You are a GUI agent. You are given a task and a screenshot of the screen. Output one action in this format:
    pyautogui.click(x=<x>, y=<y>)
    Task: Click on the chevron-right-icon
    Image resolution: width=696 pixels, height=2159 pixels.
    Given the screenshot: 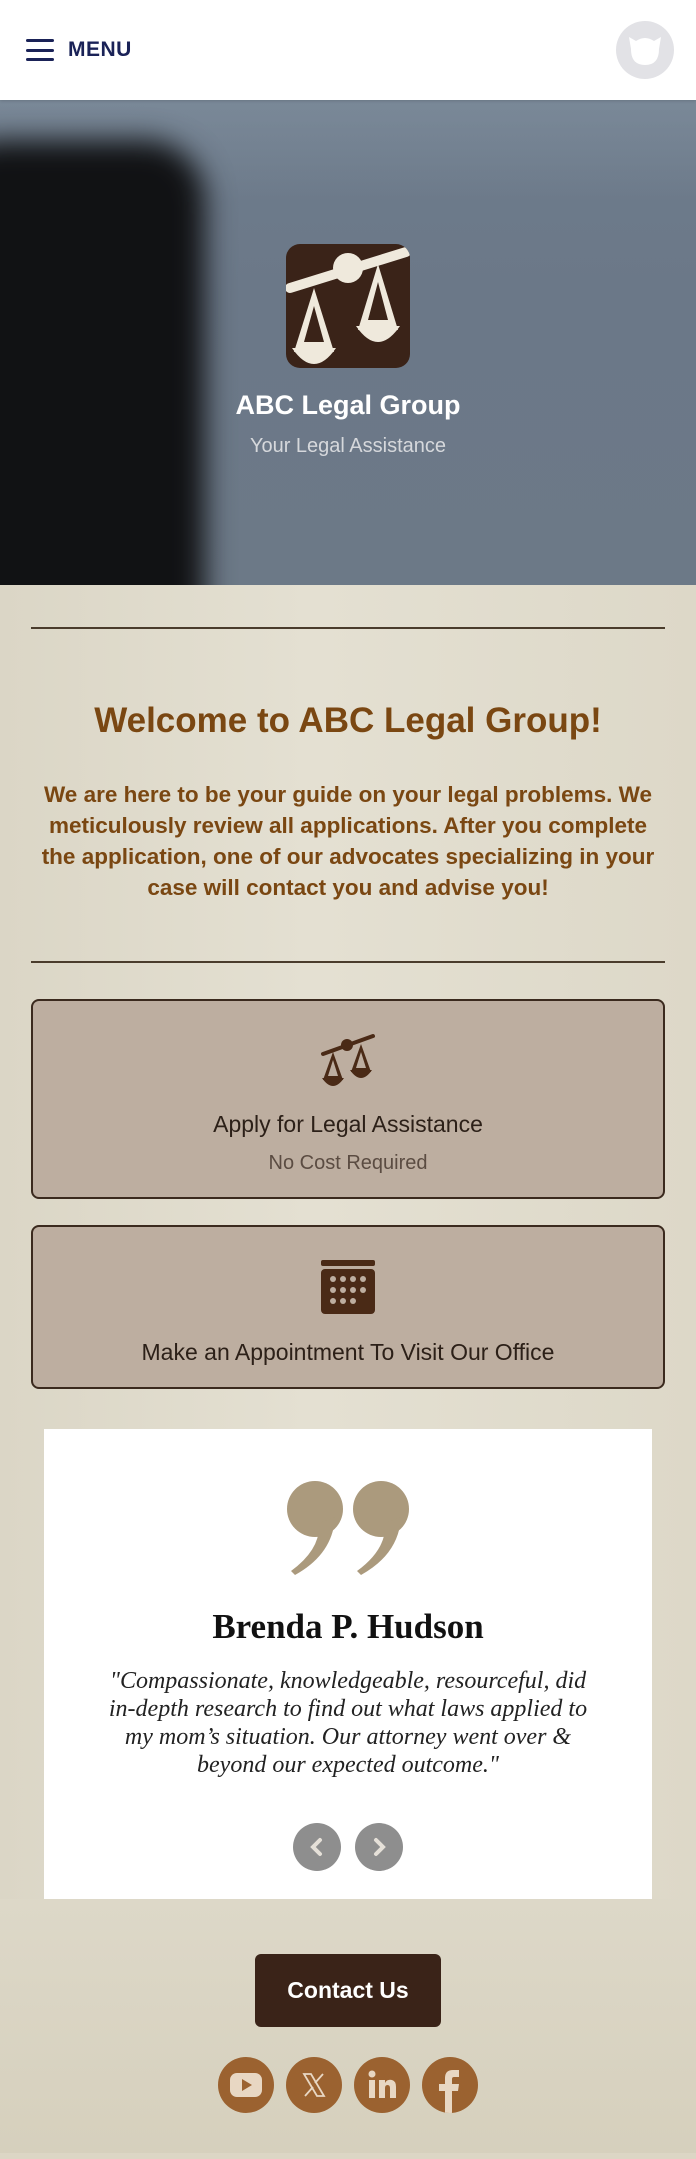 What is the action you would take?
    pyautogui.click(x=380, y=1847)
    